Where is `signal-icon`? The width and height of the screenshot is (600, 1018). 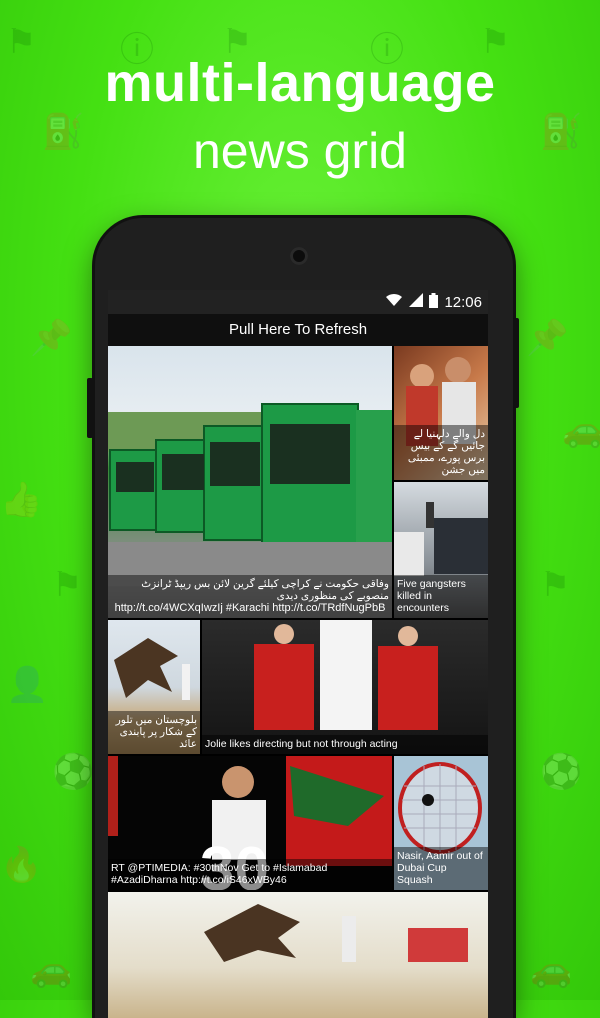 signal-icon is located at coordinates (416, 302).